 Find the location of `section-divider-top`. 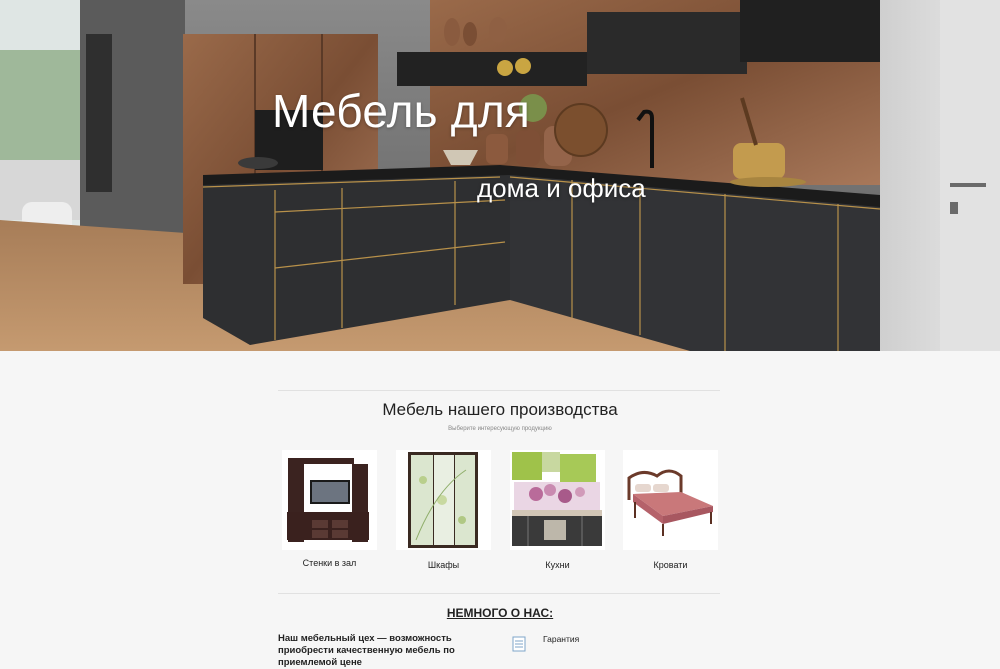

section-divider-top is located at coordinates (499, 390).